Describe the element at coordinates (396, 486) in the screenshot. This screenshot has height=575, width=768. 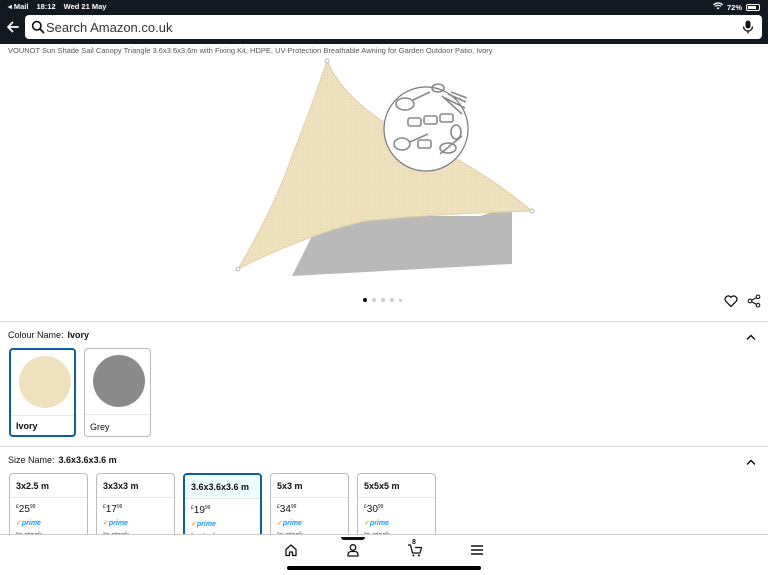
I see `size-option-name: 5x5x5 m` at that location.